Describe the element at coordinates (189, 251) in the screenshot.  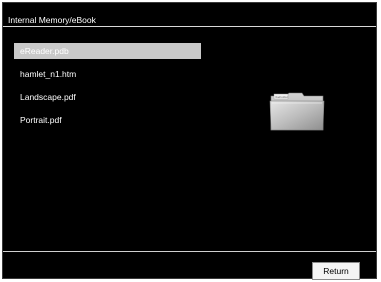
I see `footer-divider` at that location.